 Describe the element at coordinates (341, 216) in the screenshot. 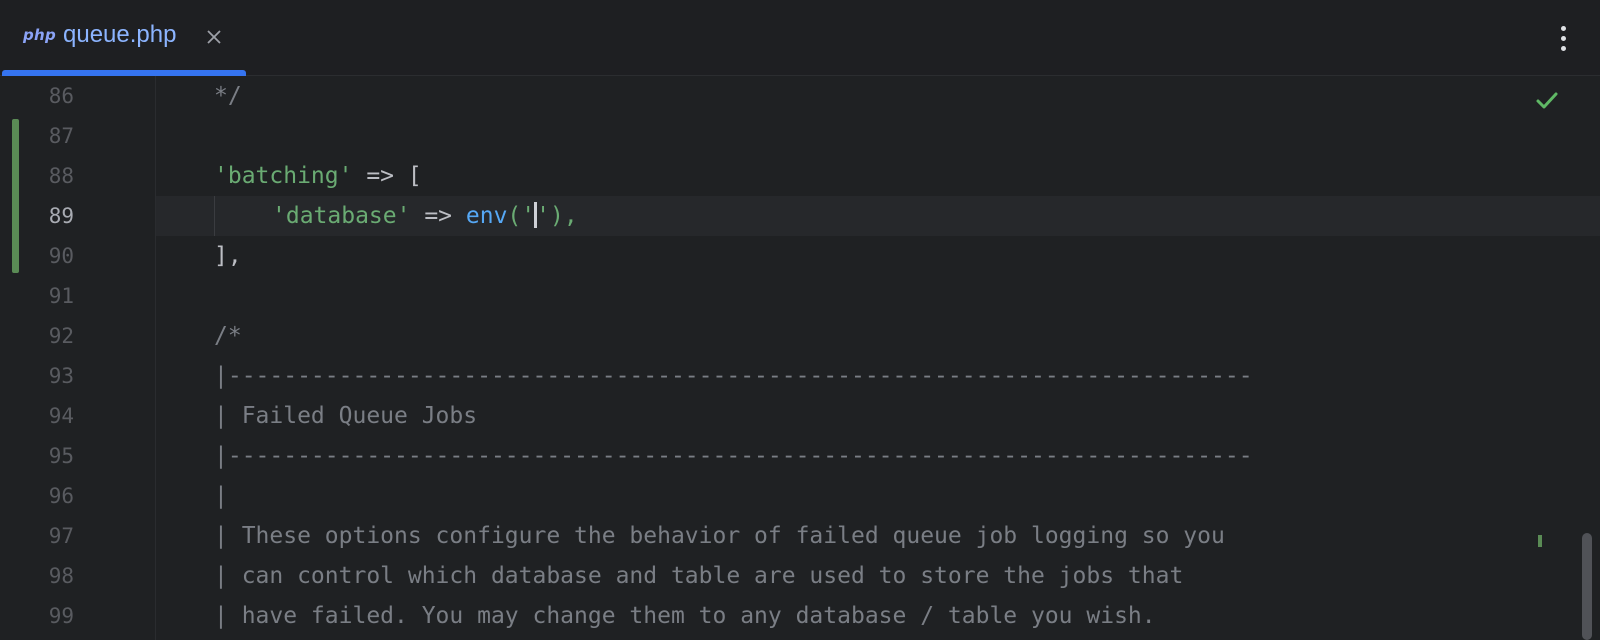

I see `string-literal: 'database'` at that location.